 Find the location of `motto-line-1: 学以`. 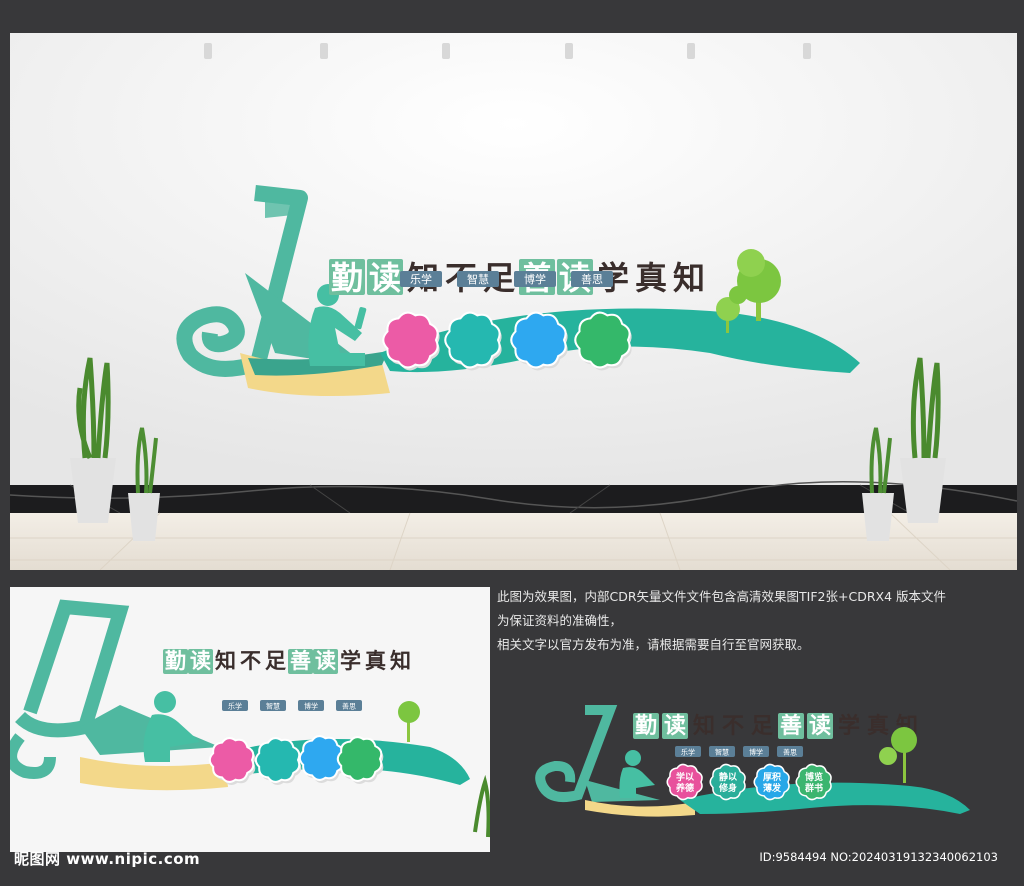

motto-line-1: 学以 is located at coordinates (685, 777).